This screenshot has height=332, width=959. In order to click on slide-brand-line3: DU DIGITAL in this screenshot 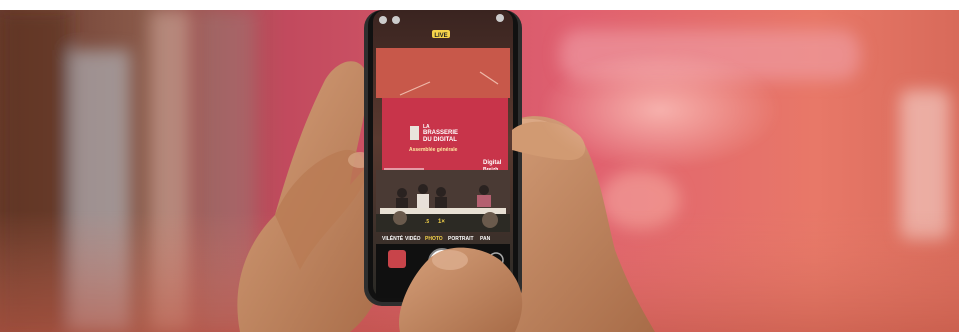, I will do `click(440, 140)`.